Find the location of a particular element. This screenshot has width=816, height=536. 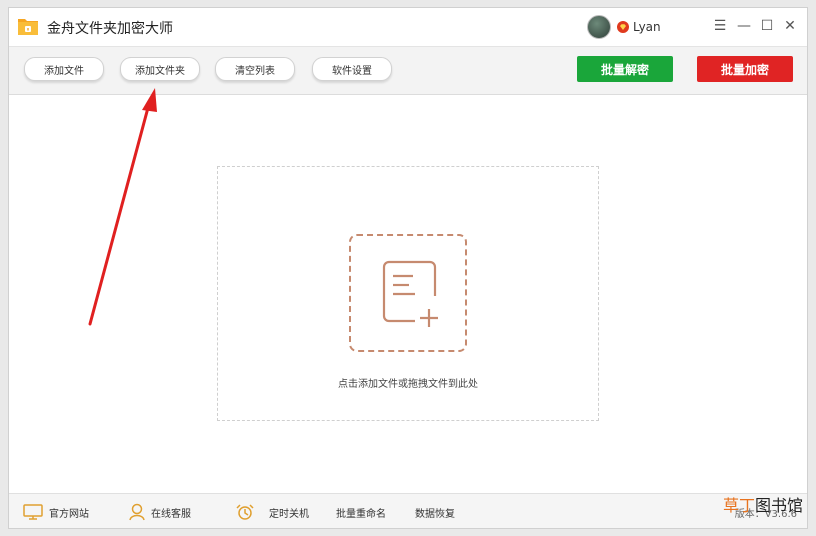

support-label: 在线客服 is located at coordinates (171, 514).